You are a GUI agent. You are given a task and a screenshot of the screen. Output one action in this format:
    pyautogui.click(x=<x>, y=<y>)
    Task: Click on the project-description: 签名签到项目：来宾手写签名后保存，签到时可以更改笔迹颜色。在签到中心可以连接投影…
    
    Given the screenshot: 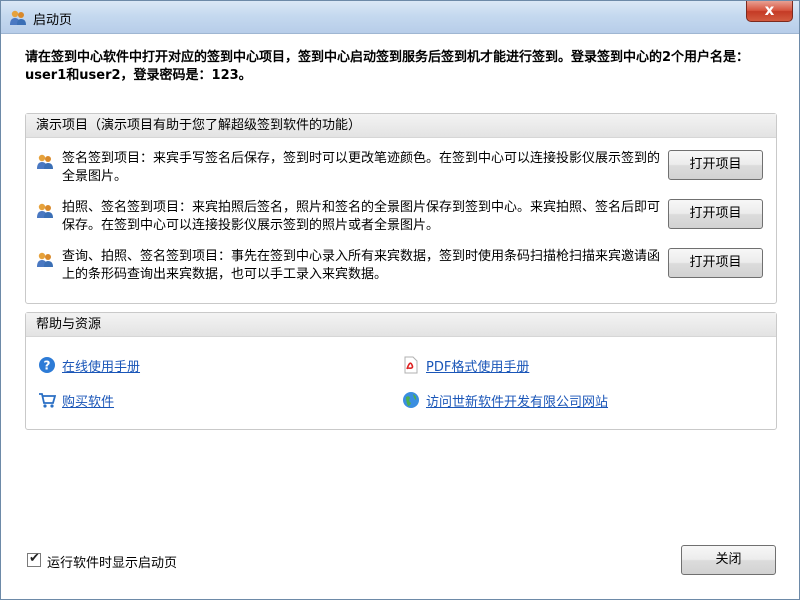 What is the action you would take?
    pyautogui.click(x=361, y=167)
    